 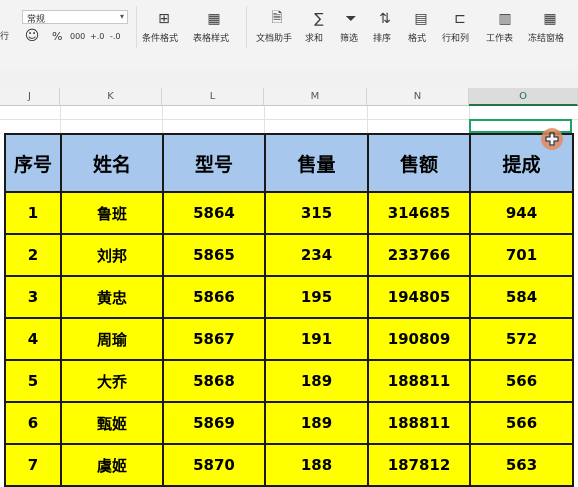 I want to click on table-row: 5 大乔 5868 189 188811 566, so click(x=289, y=381).